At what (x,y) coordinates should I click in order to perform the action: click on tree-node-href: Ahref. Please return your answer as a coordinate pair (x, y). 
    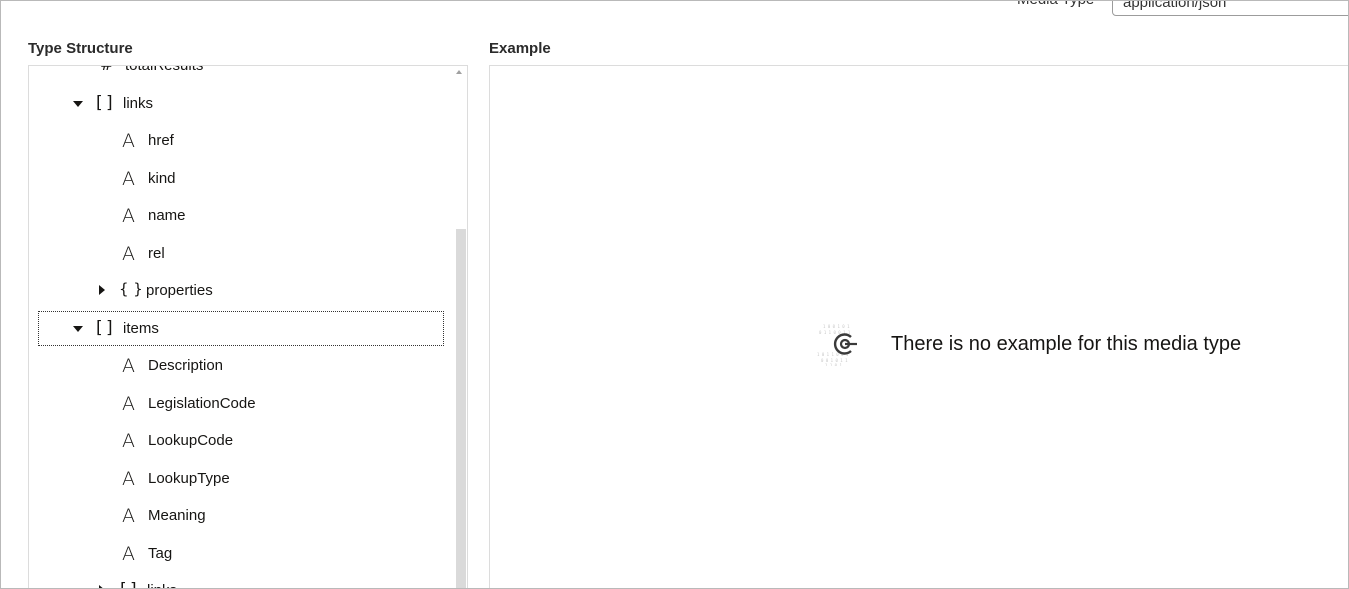
    Looking at the image, I should click on (244, 140).